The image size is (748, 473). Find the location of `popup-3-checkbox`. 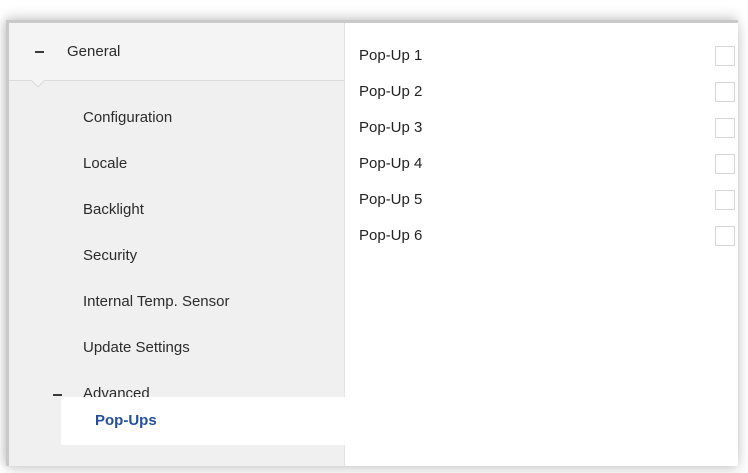

popup-3-checkbox is located at coordinates (725, 128).